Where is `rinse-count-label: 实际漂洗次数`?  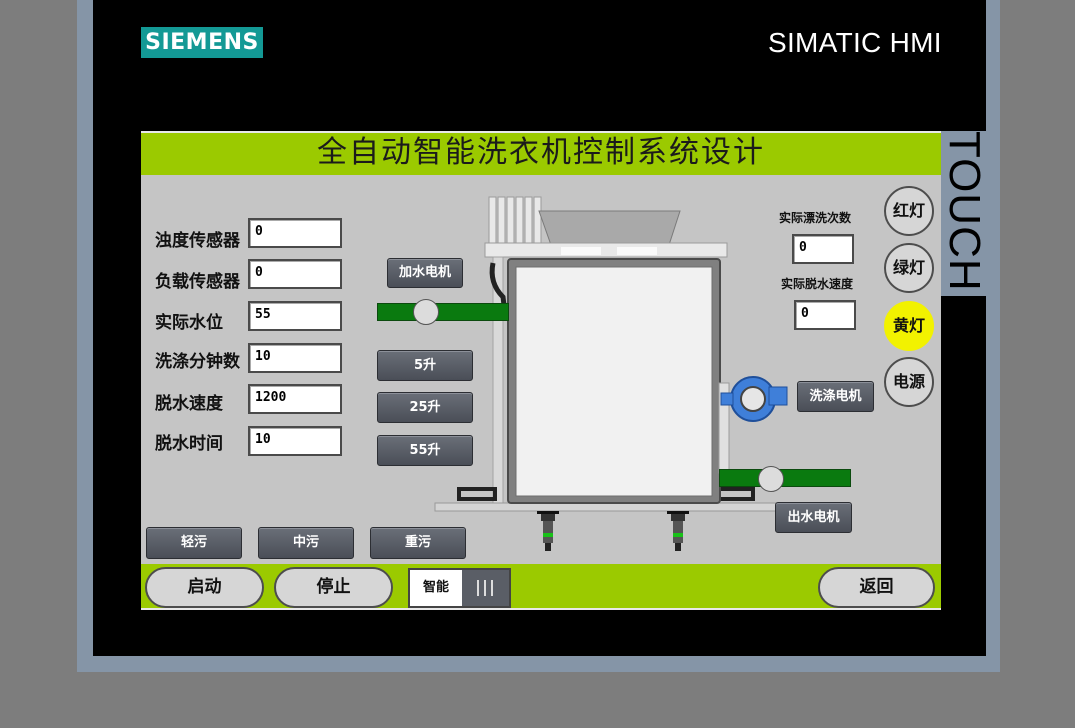 rinse-count-label: 实际漂洗次数 is located at coordinates (815, 218).